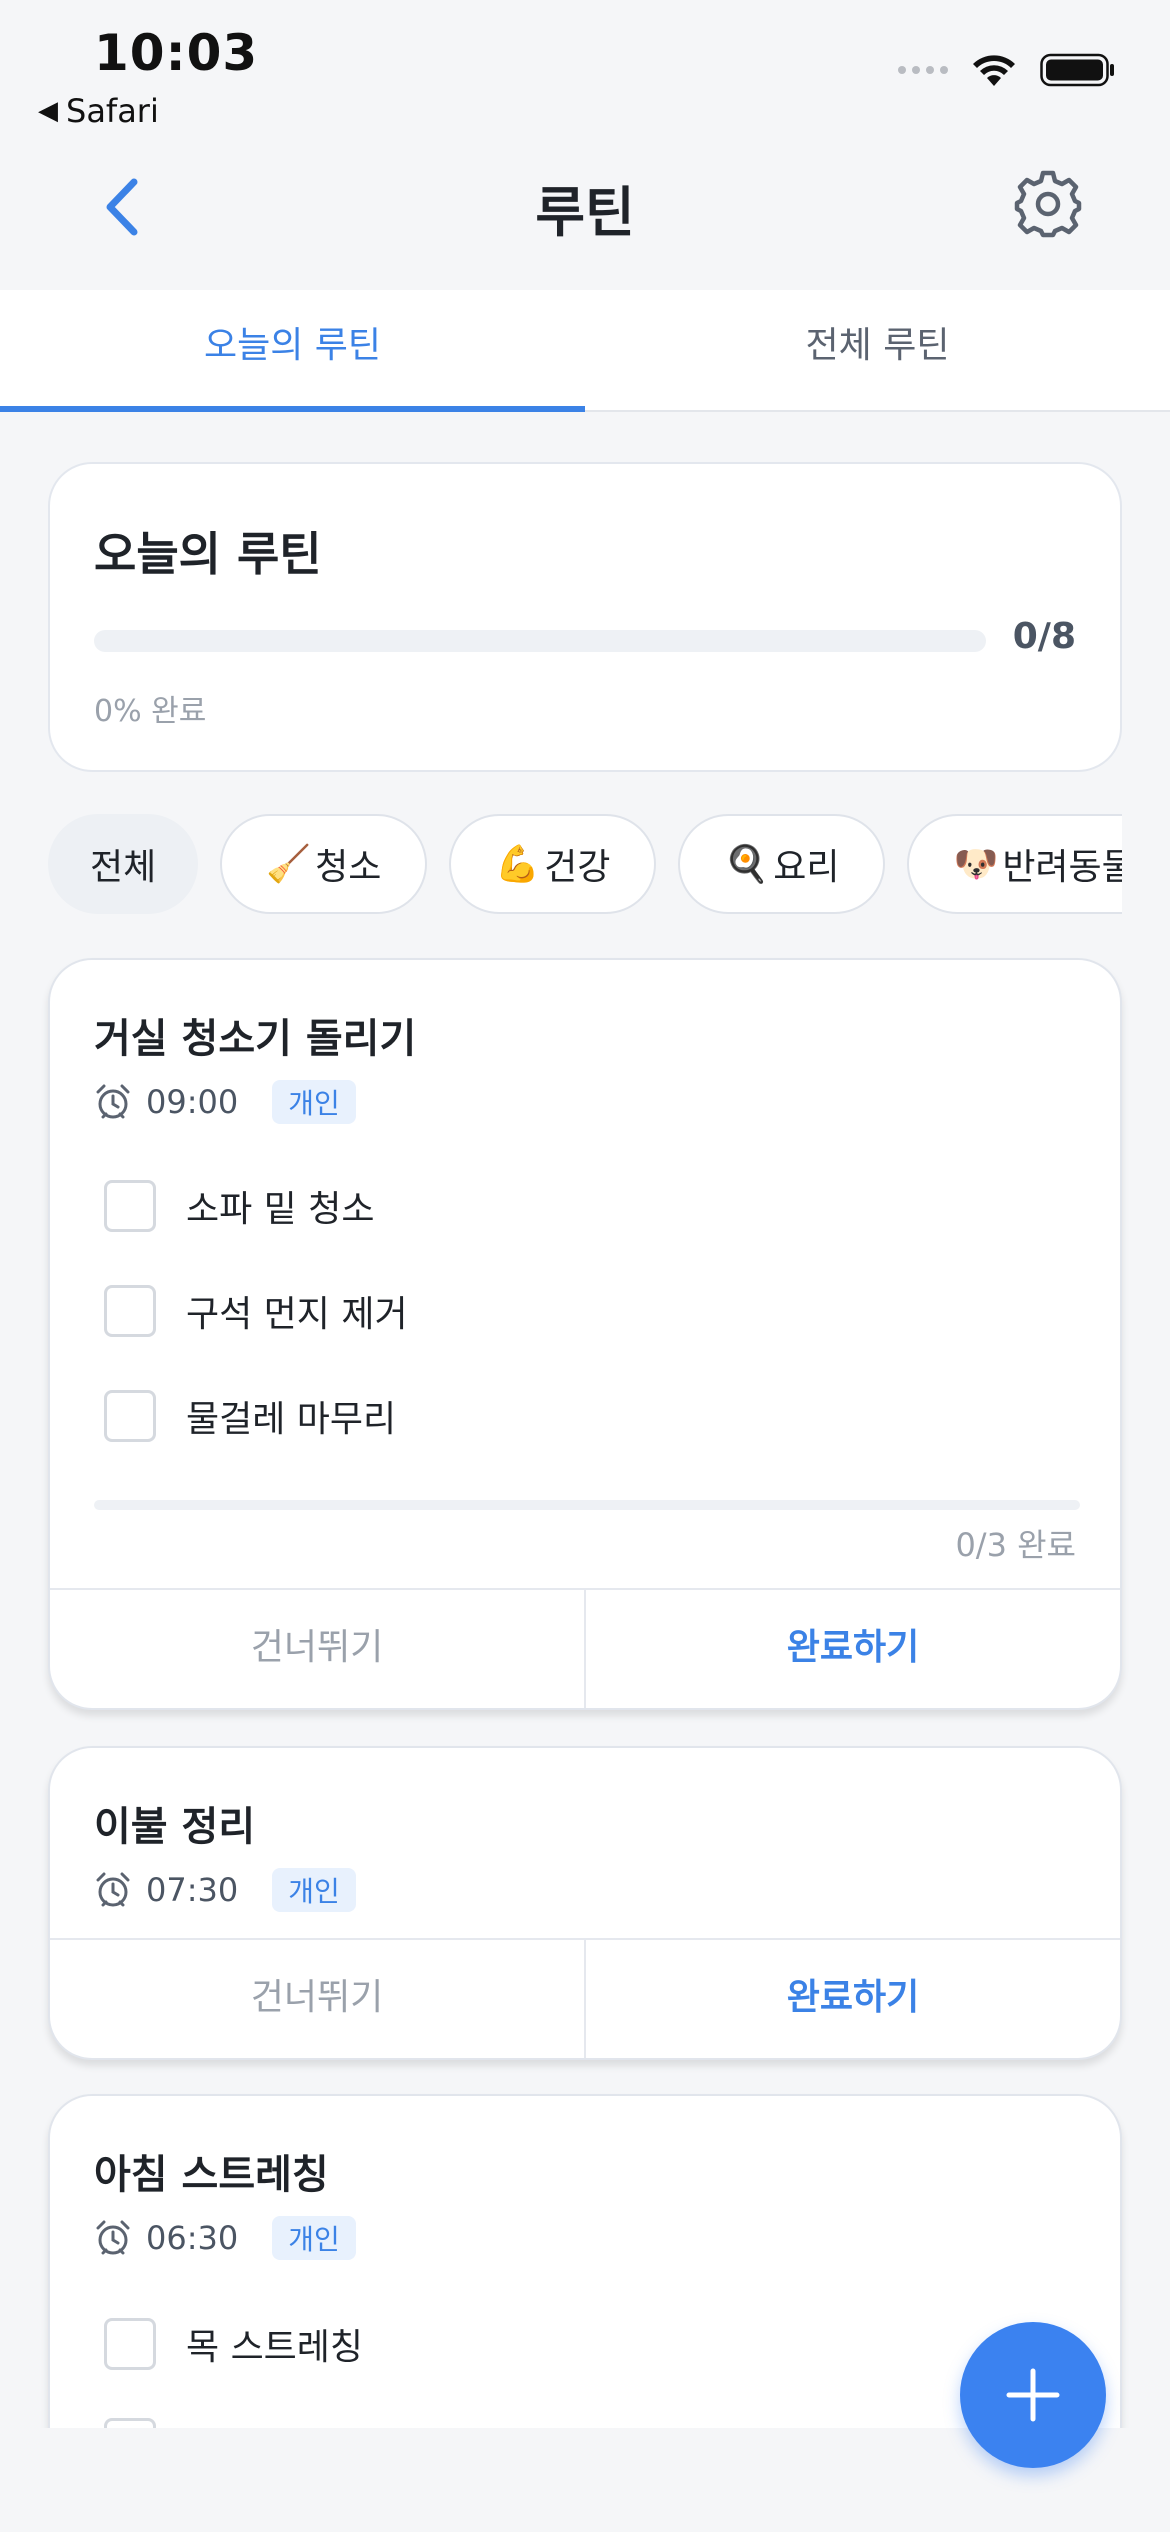 Image resolution: width=1170 pixels, height=2532 pixels. What do you see at coordinates (1048, 204) in the screenshot?
I see `gear-icon` at bounding box center [1048, 204].